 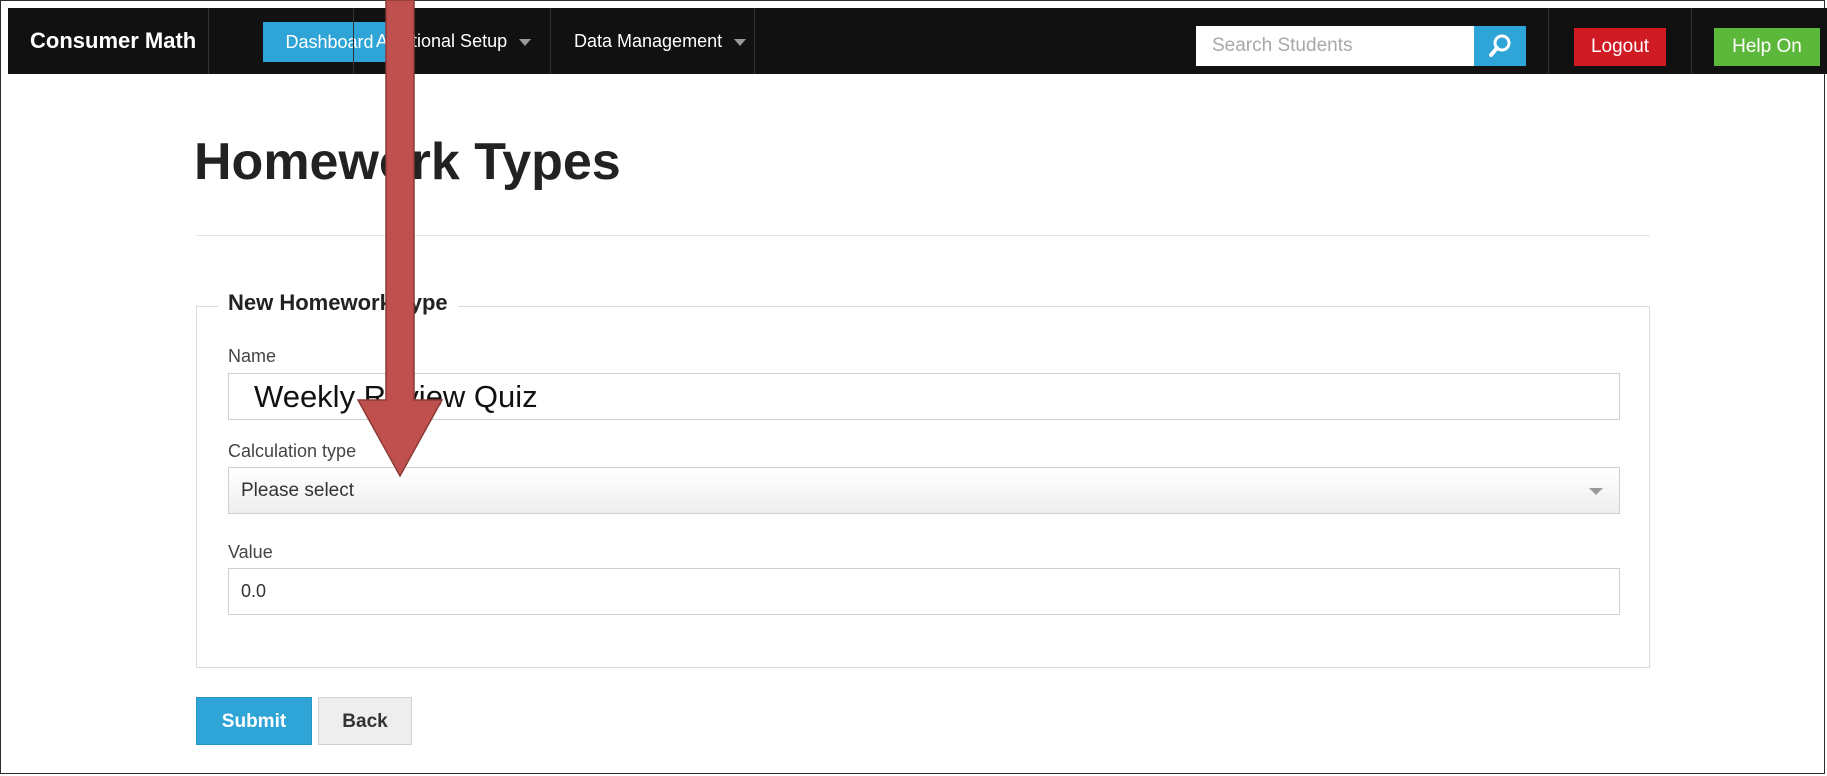 I want to click on calculation-type-select: Please select, so click(x=924, y=490).